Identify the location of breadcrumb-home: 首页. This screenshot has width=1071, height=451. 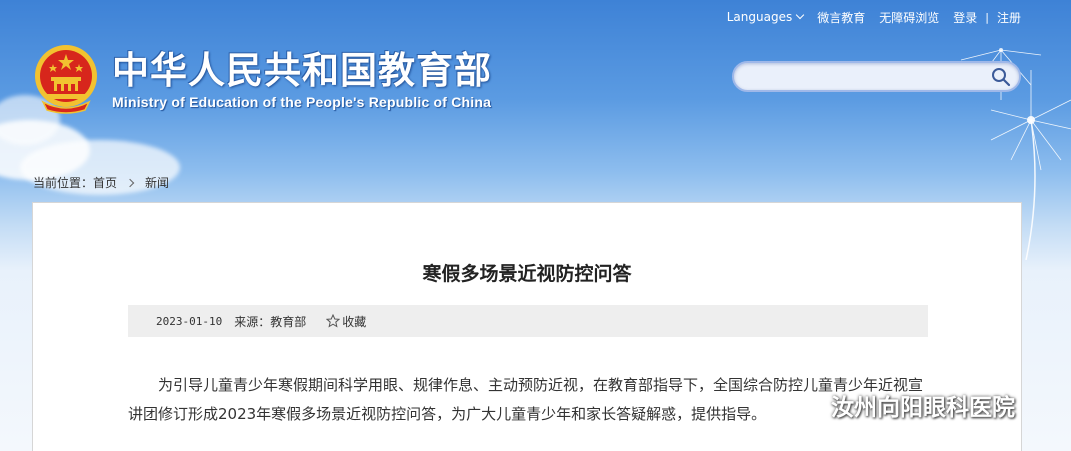
(105, 182).